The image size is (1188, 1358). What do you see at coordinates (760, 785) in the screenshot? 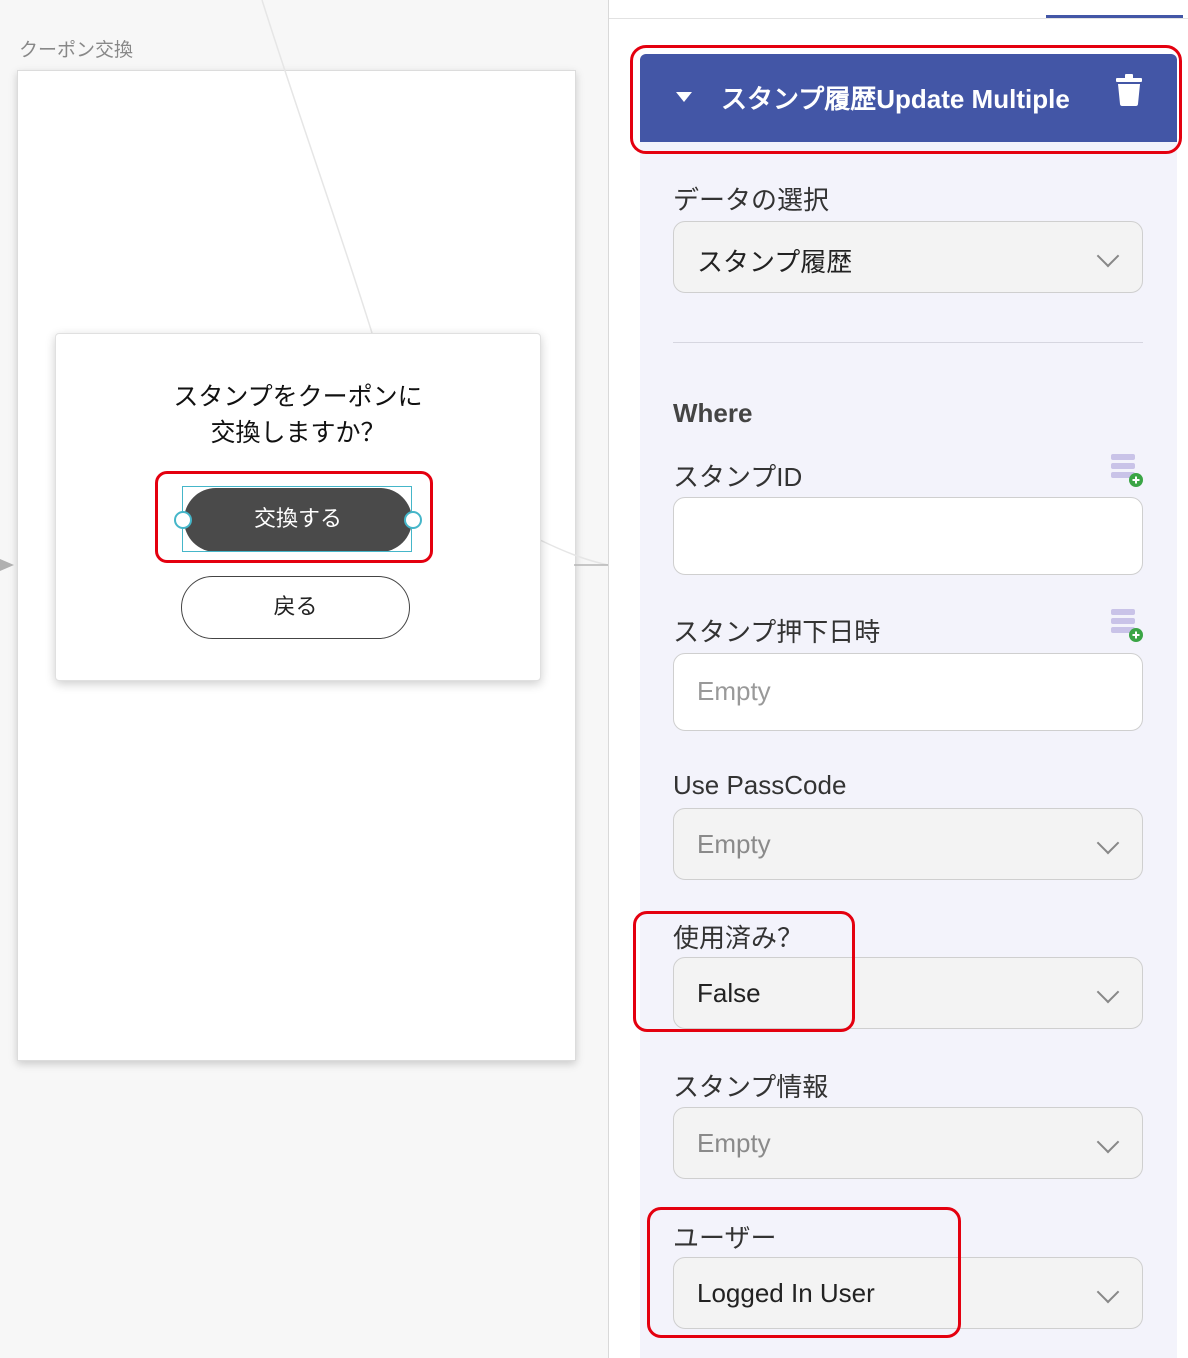
I see `field-label-use-passcode: Use PassCode` at bounding box center [760, 785].